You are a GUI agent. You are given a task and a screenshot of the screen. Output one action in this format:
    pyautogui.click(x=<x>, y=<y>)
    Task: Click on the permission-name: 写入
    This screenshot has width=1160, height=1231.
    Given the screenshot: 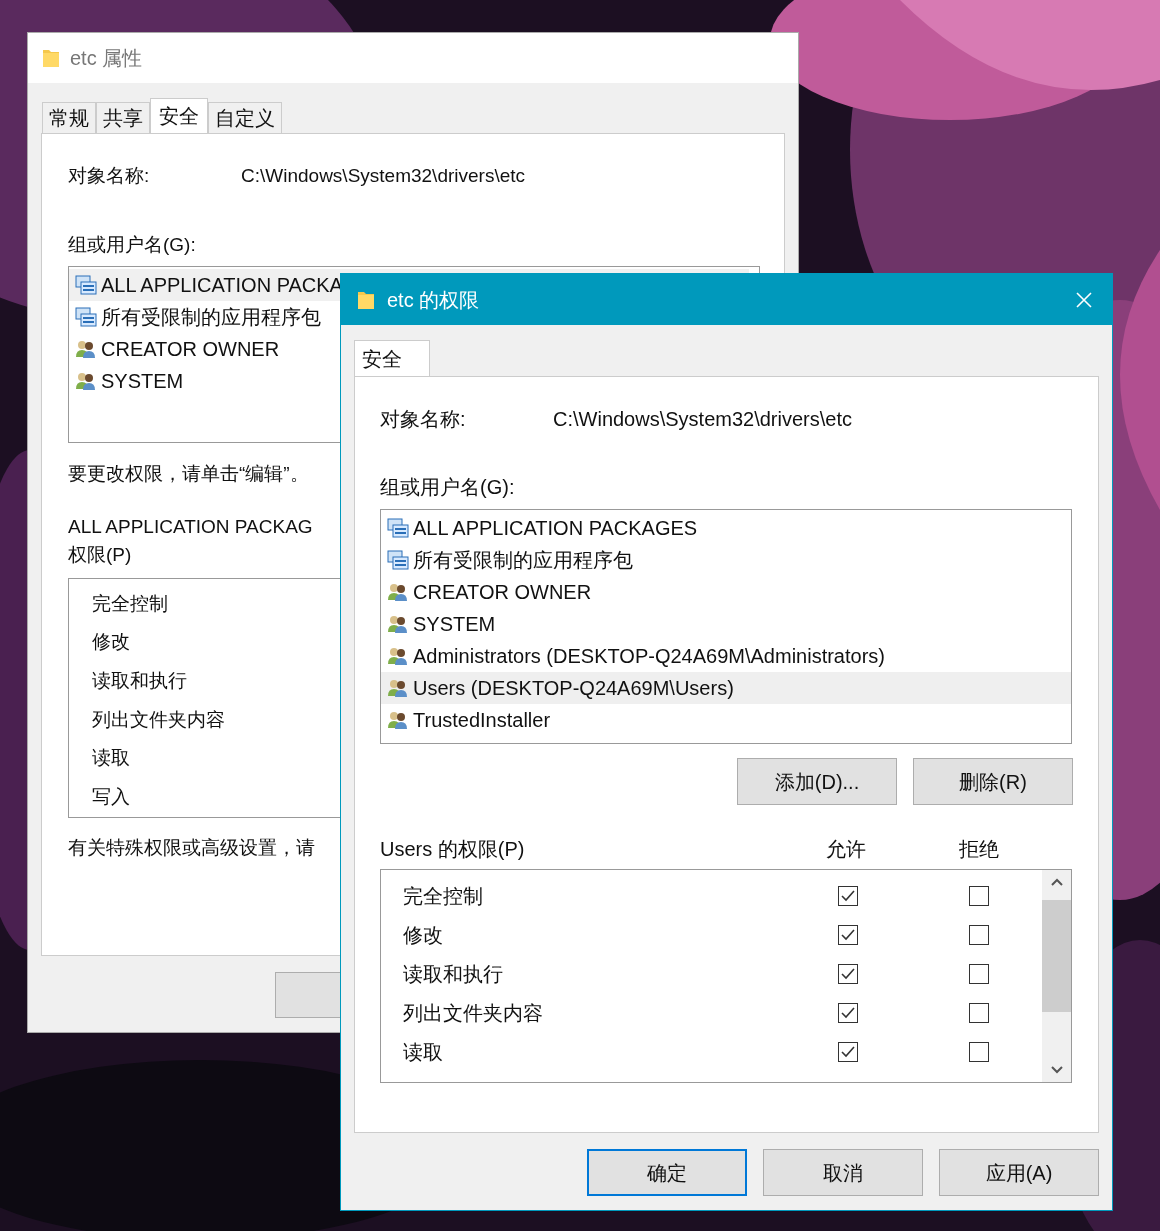 What is the action you would take?
    pyautogui.click(x=111, y=796)
    